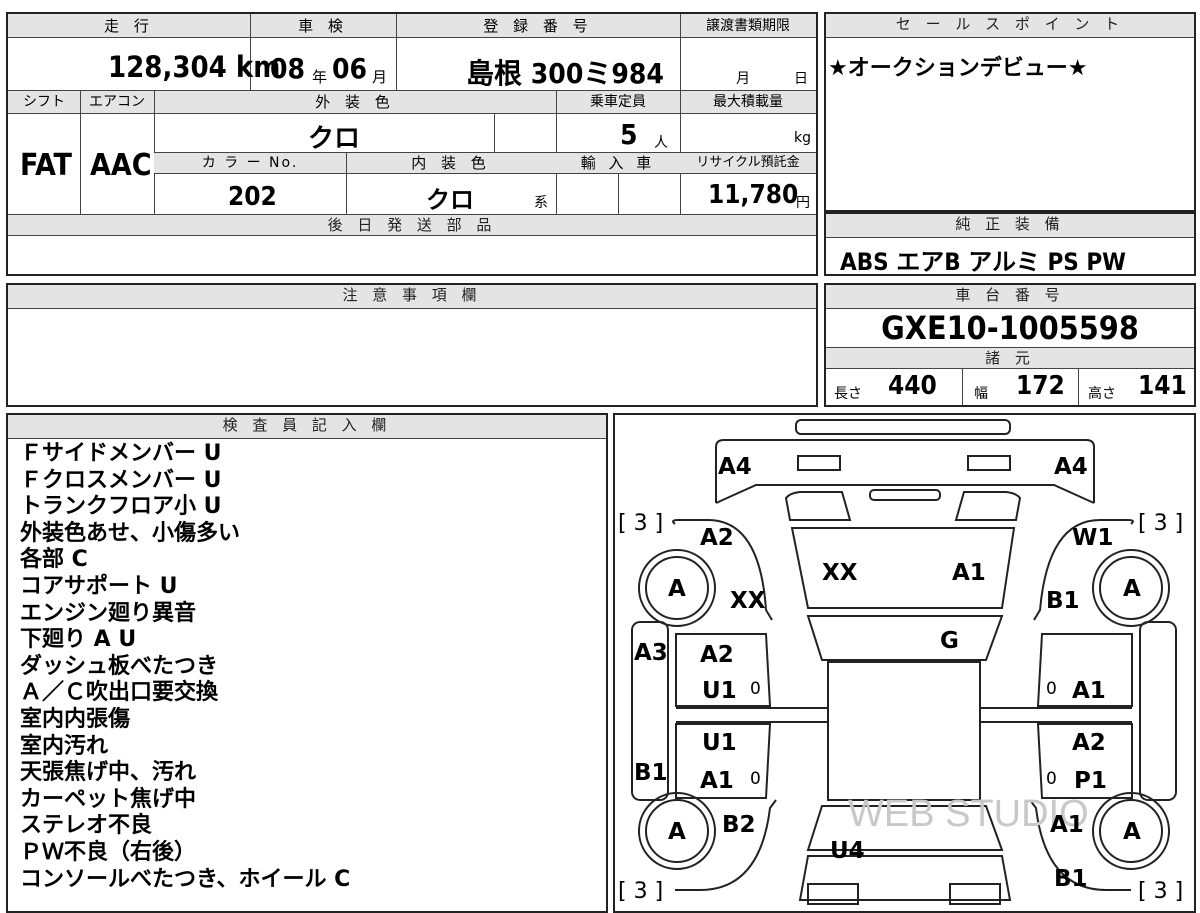  Describe the element at coordinates (1162, 386) in the screenshot. I see `height-value: 141` at that location.